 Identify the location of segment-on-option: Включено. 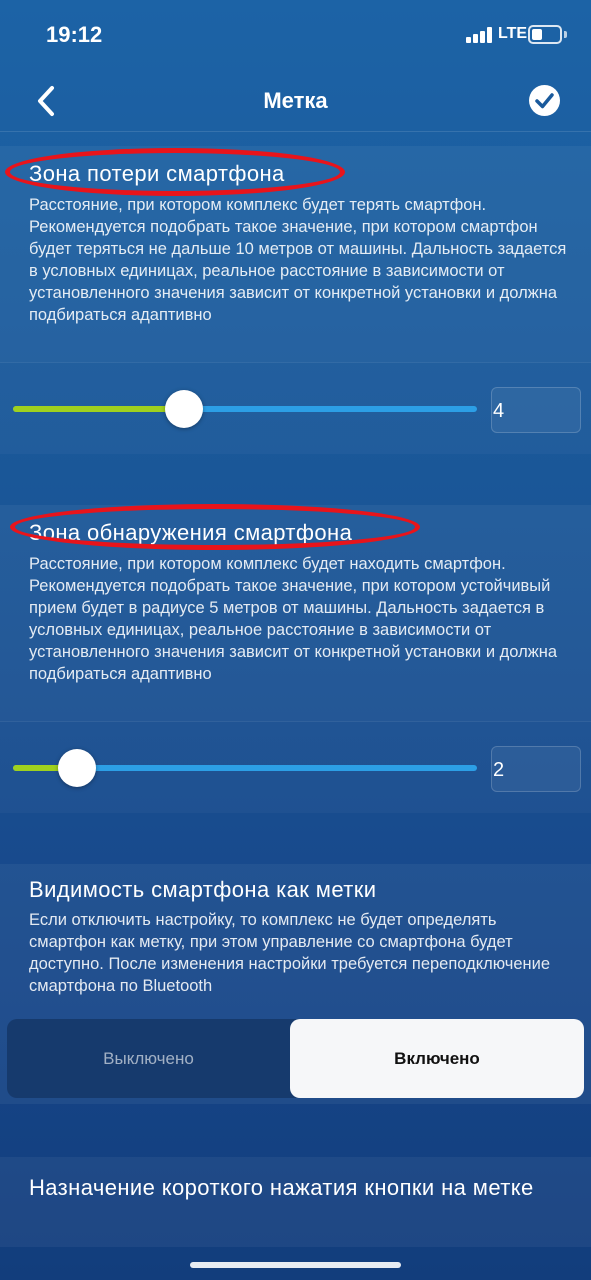
(437, 1058).